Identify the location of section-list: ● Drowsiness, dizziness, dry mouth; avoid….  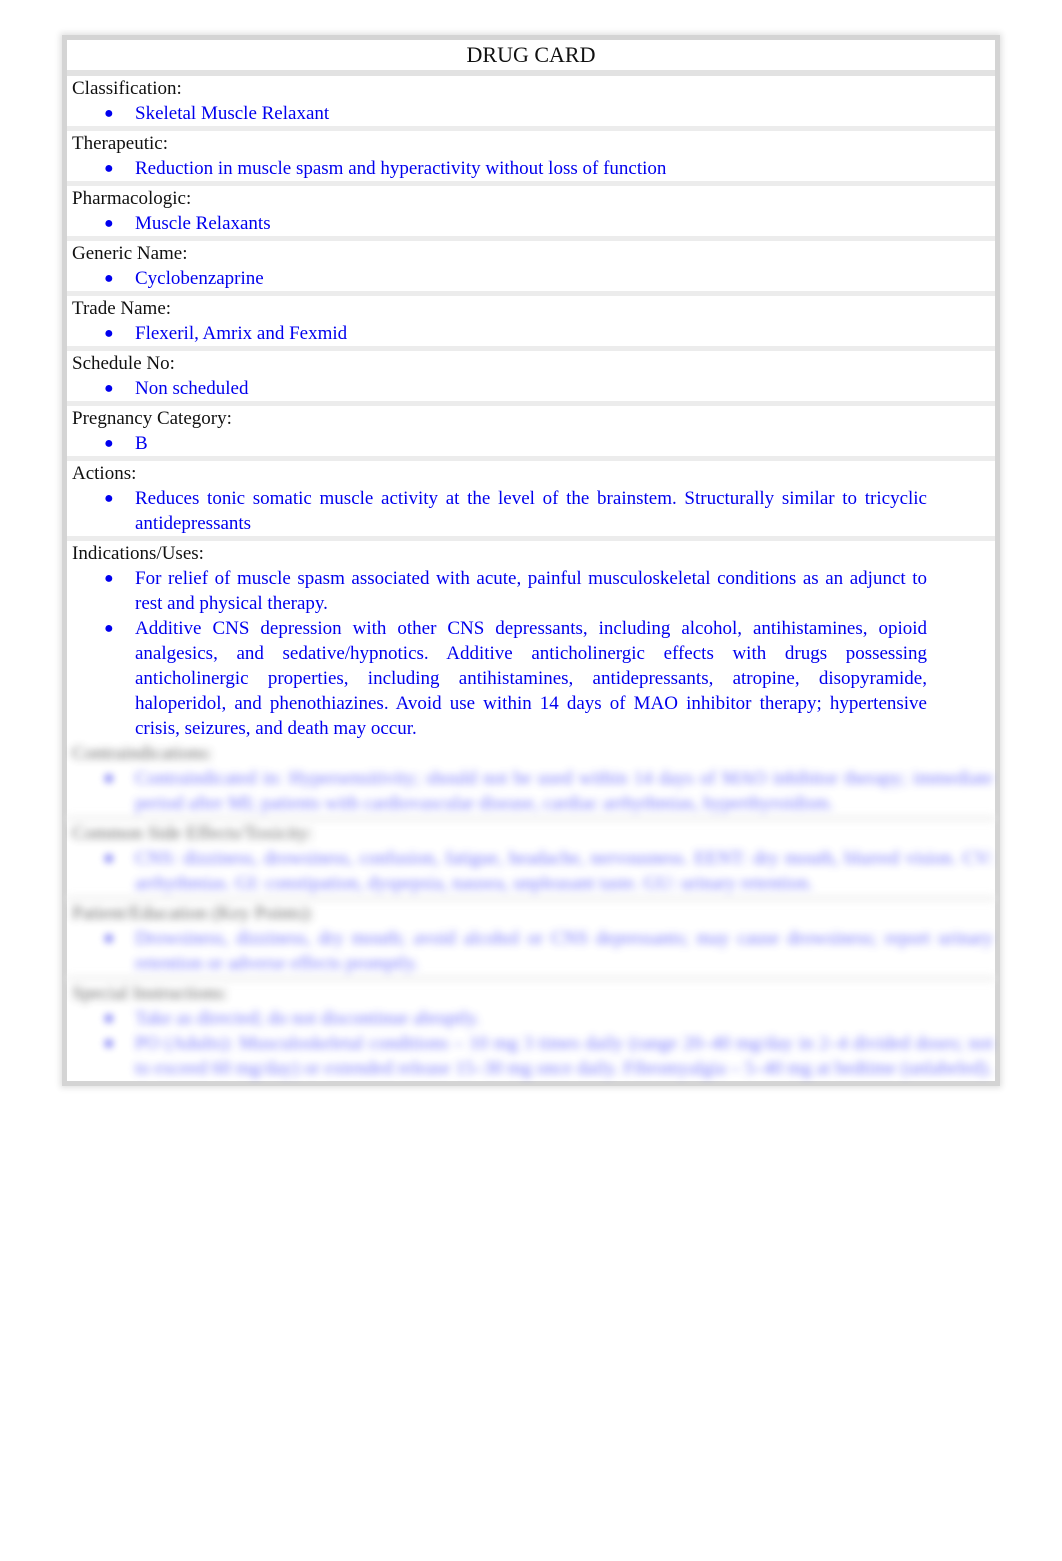
(533, 951).